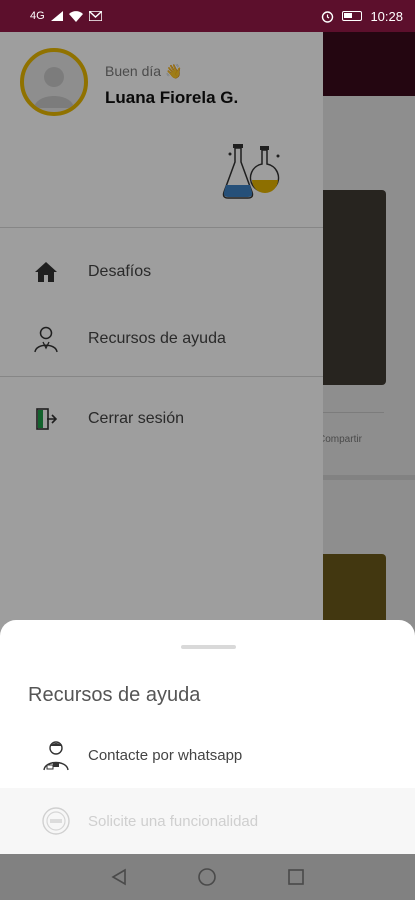  What do you see at coordinates (37, 16) in the screenshot?
I see `network-type: 4G` at bounding box center [37, 16].